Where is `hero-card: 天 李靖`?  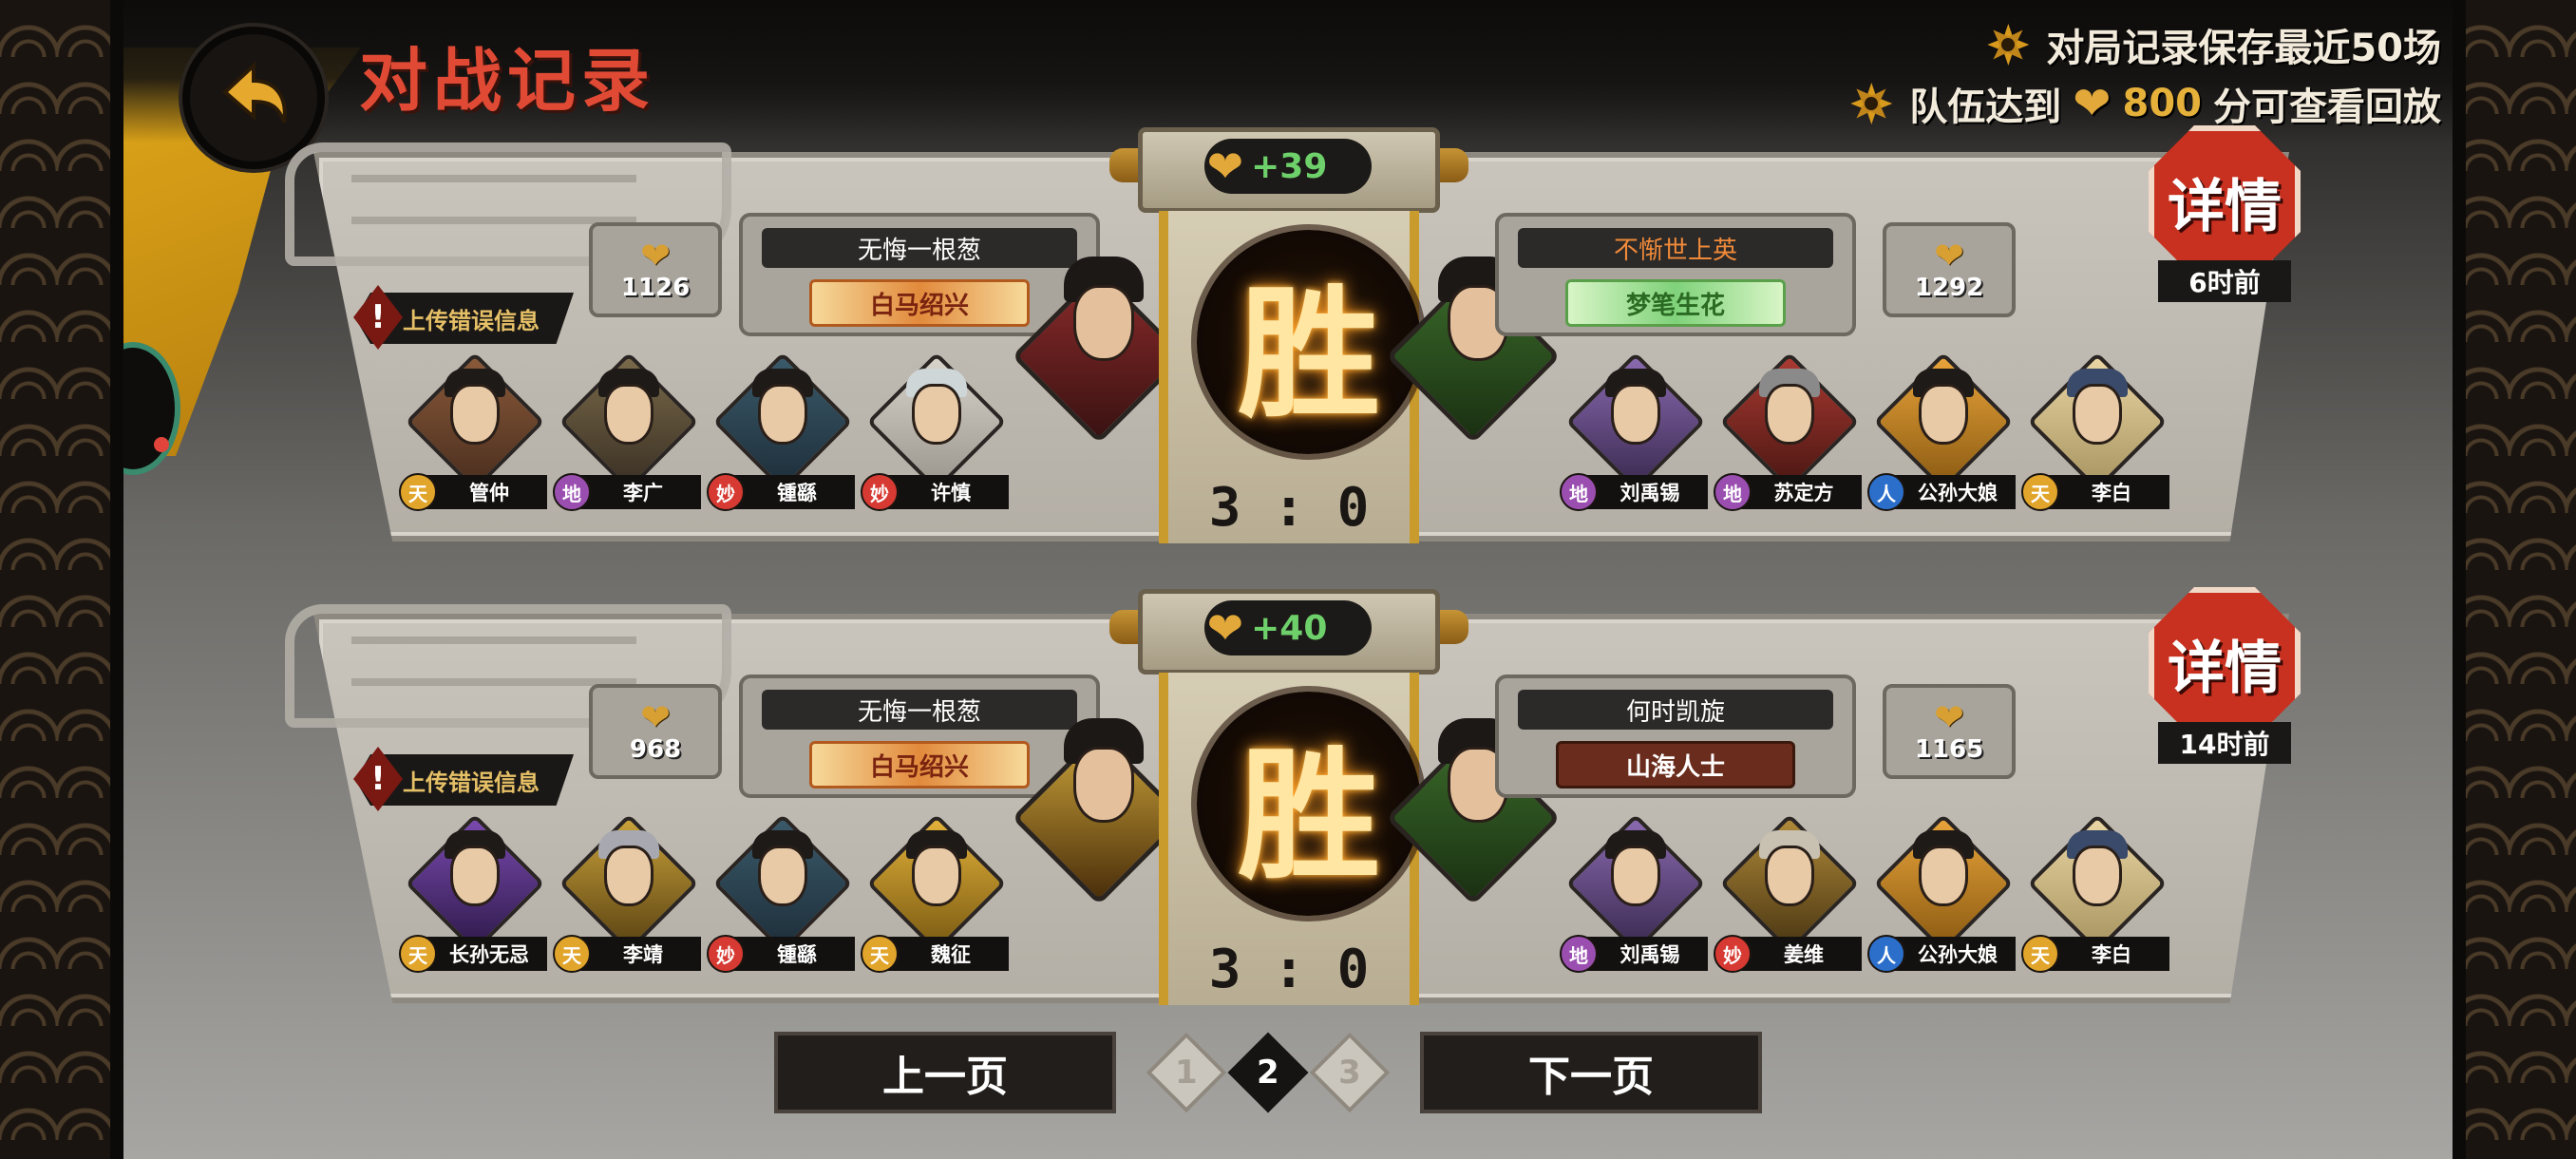
hero-card: 天 李靖 is located at coordinates (626, 898).